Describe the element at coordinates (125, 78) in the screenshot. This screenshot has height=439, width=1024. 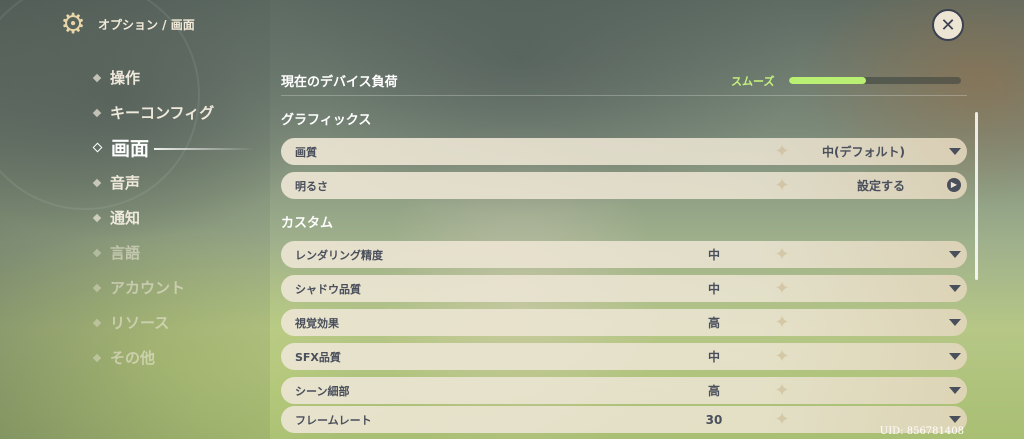
I see `sidebar-item-label: 操作` at that location.